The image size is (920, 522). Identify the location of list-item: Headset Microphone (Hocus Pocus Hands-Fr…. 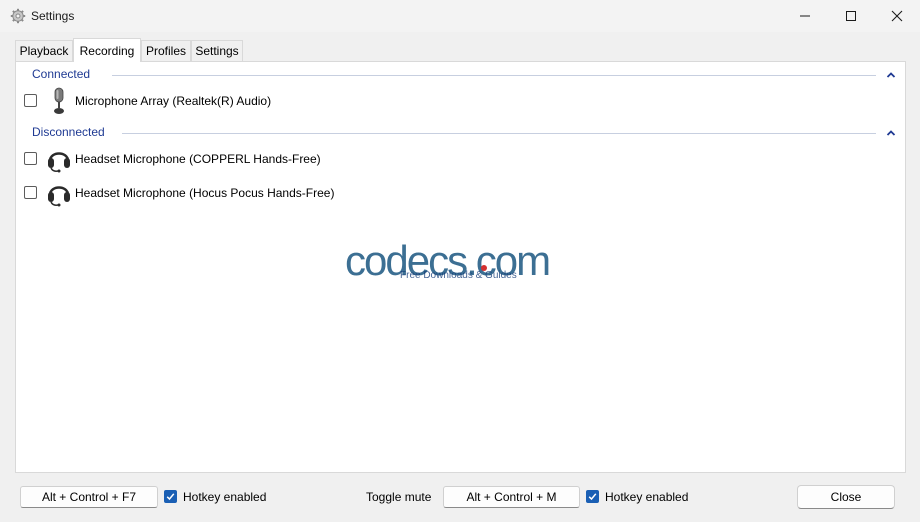
(324, 193).